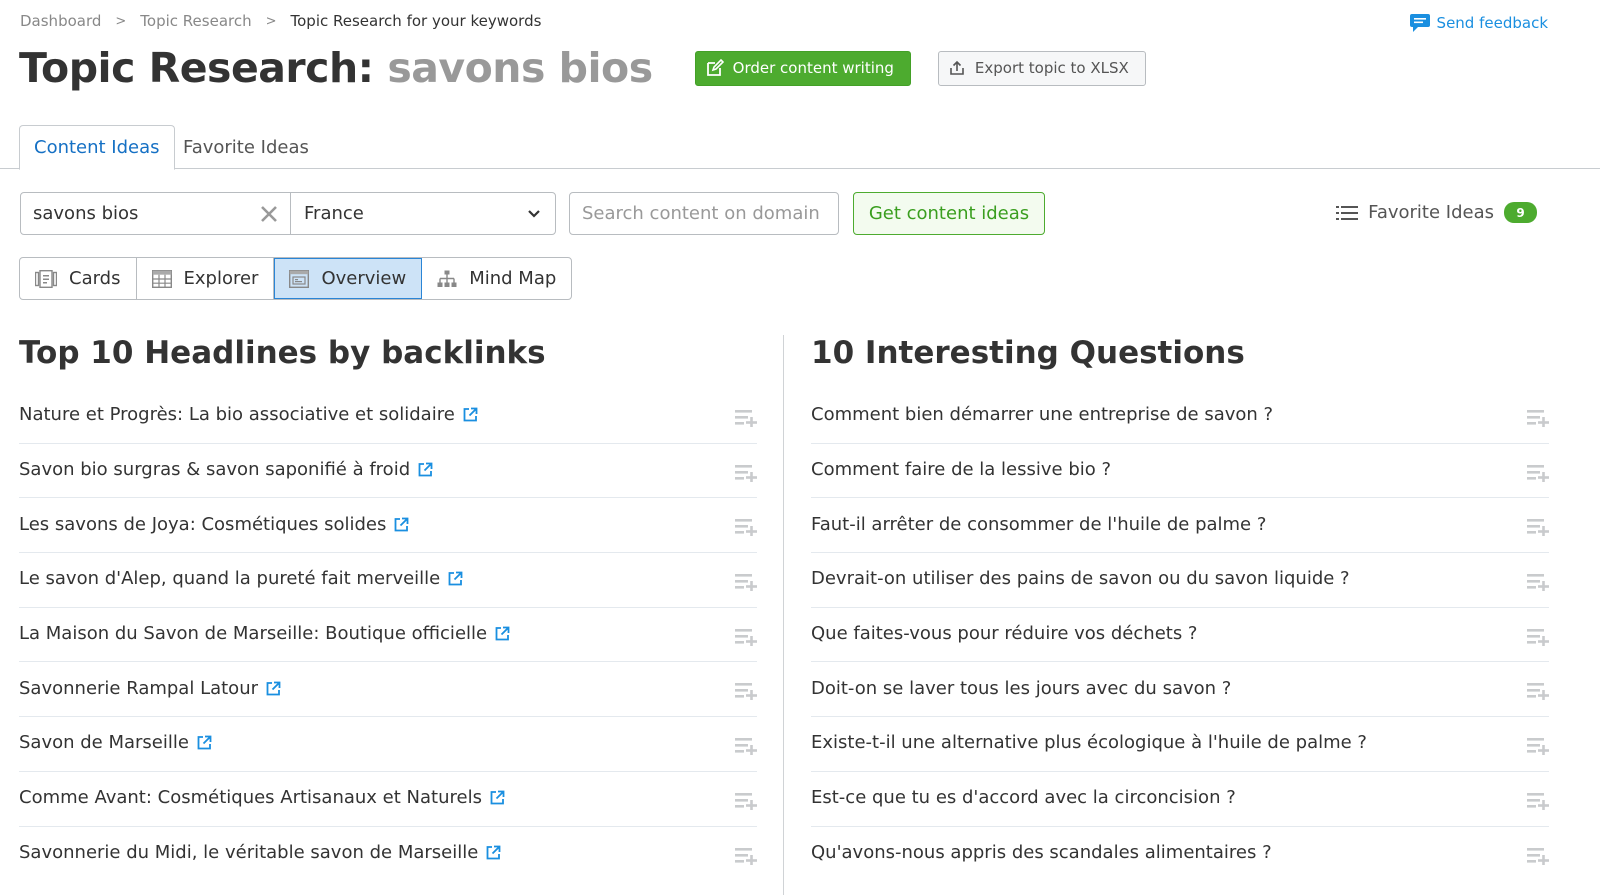 This screenshot has width=1600, height=895. What do you see at coordinates (104, 742) in the screenshot?
I see `list-item-text: Savon de Marseille` at bounding box center [104, 742].